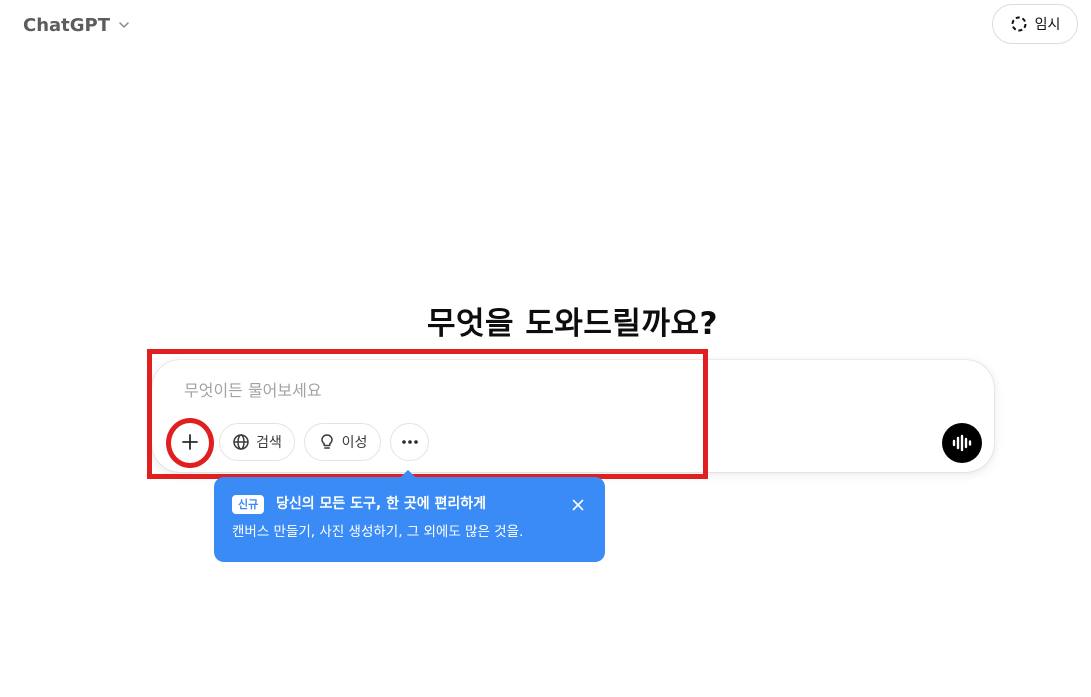 This screenshot has width=1091, height=697. I want to click on prompt-input, so click(534, 390).